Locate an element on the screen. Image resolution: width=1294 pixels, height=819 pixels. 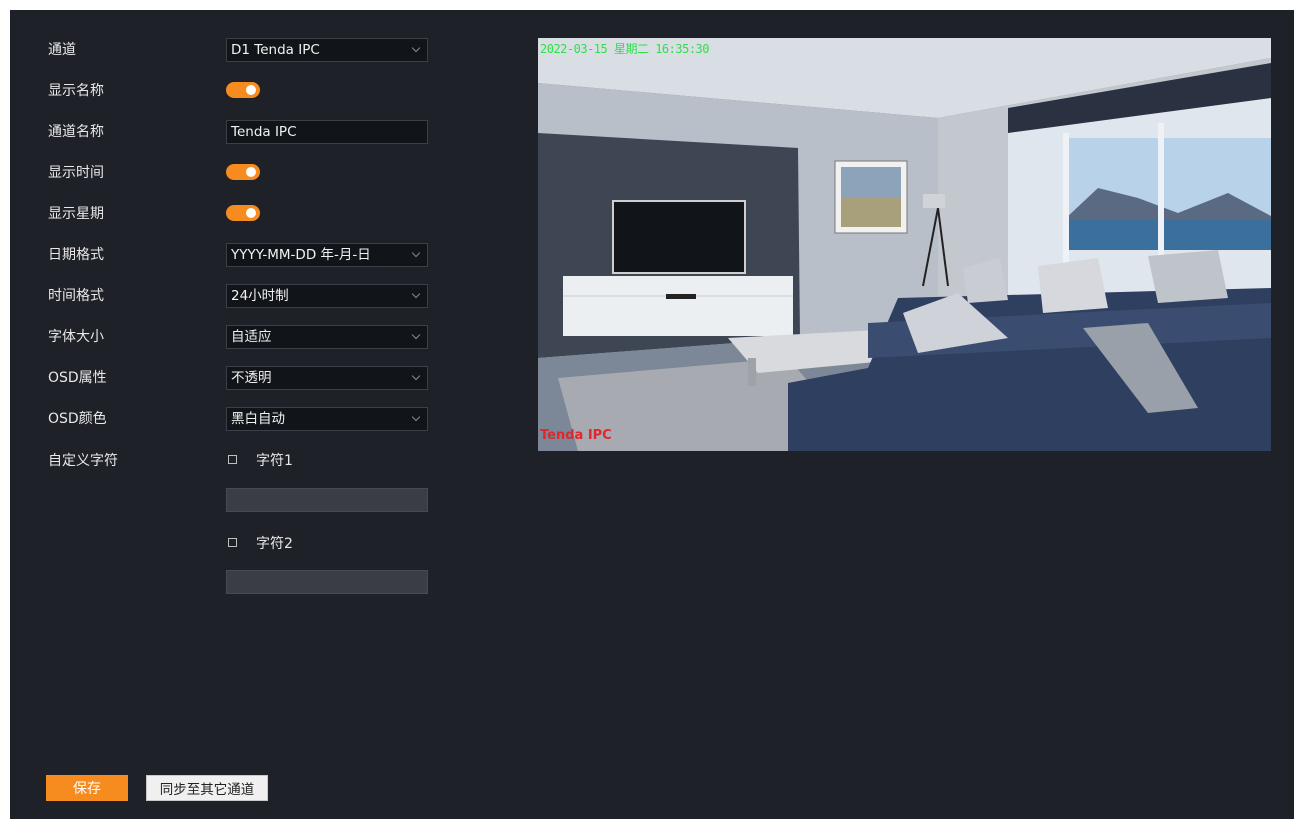
custom-chars-row: 自定义字符 字符1 is located at coordinates (235, 461).